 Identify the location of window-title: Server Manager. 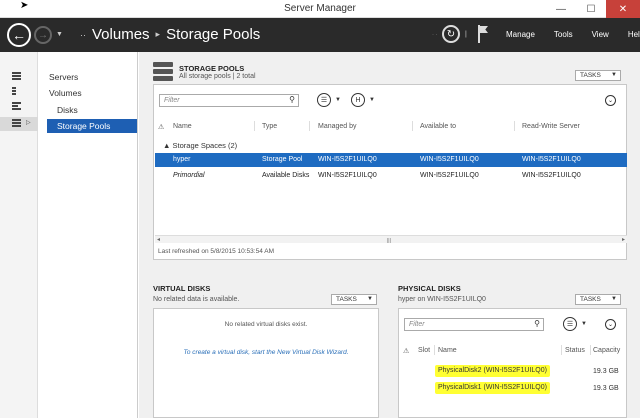
(320, 8).